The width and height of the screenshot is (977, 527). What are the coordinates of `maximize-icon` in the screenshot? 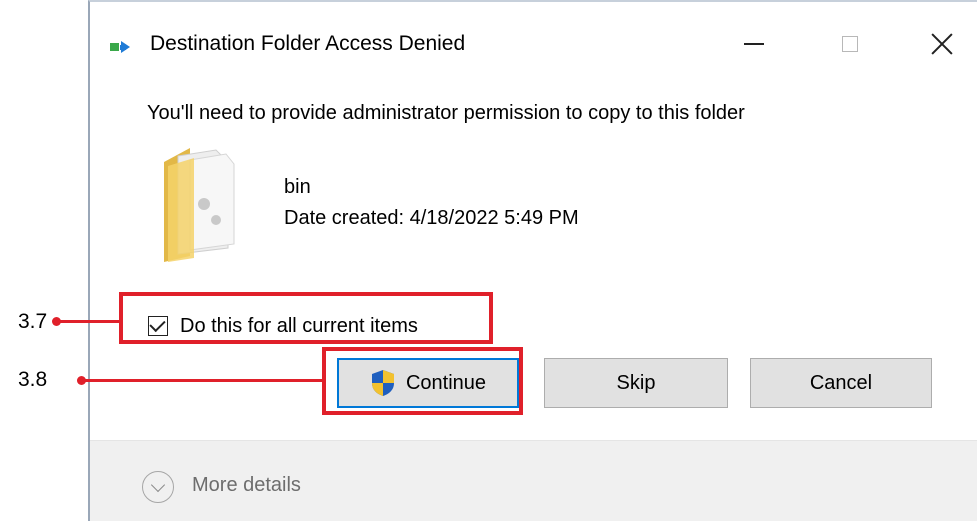 It's located at (850, 44).